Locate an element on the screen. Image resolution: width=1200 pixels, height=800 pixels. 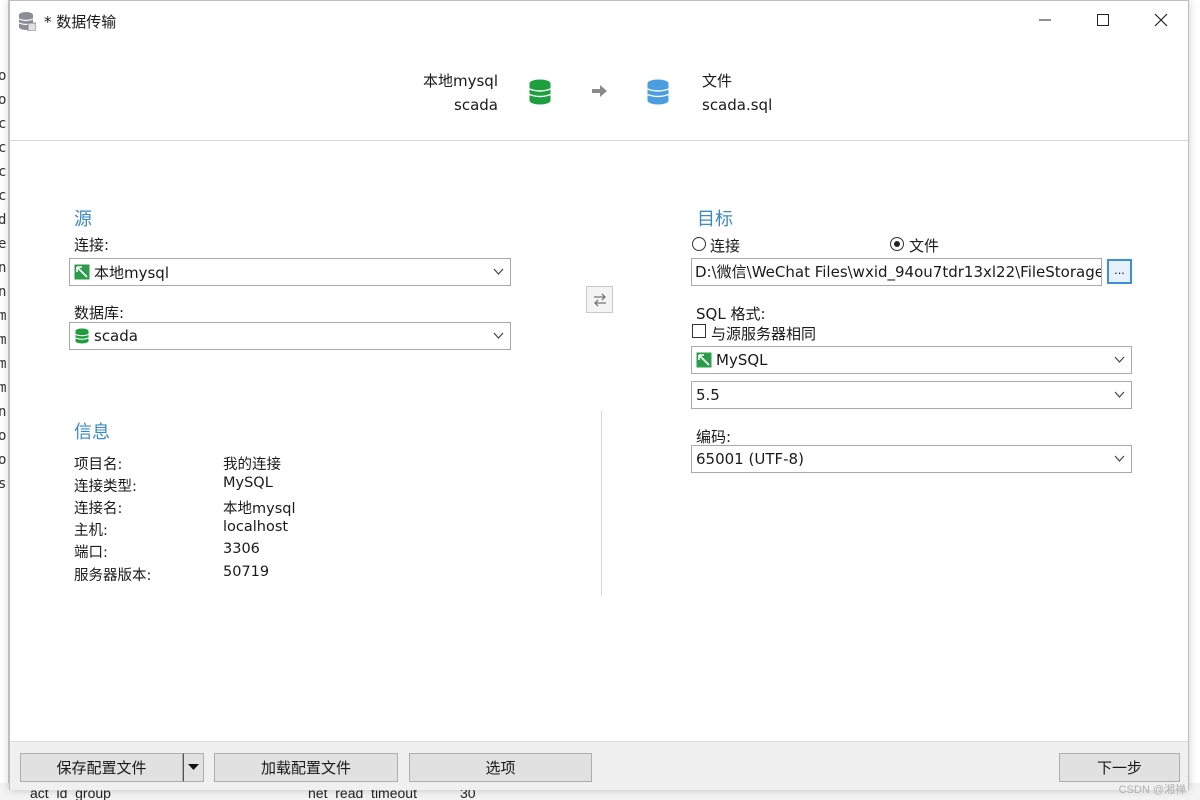
info-key: 主机: is located at coordinates (91, 531).